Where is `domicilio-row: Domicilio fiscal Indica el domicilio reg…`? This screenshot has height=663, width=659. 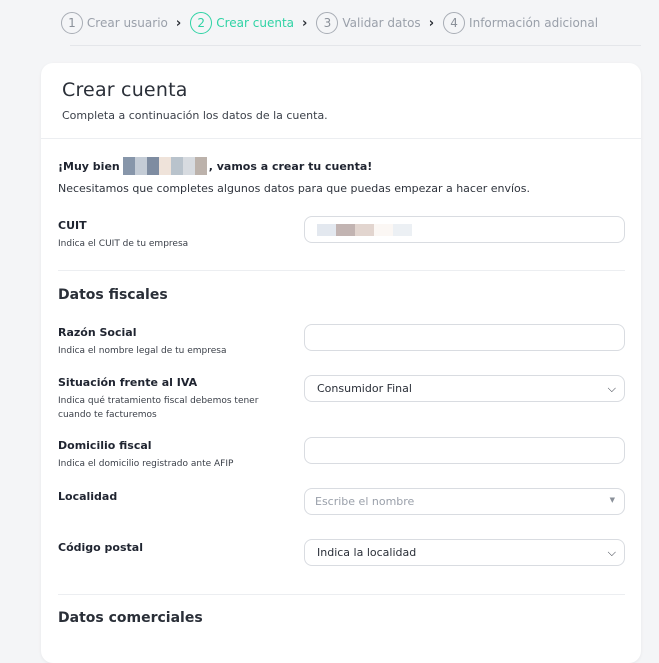
domicilio-row: Domicilio fiscal Indica el domicilio reg… is located at coordinates (341, 454).